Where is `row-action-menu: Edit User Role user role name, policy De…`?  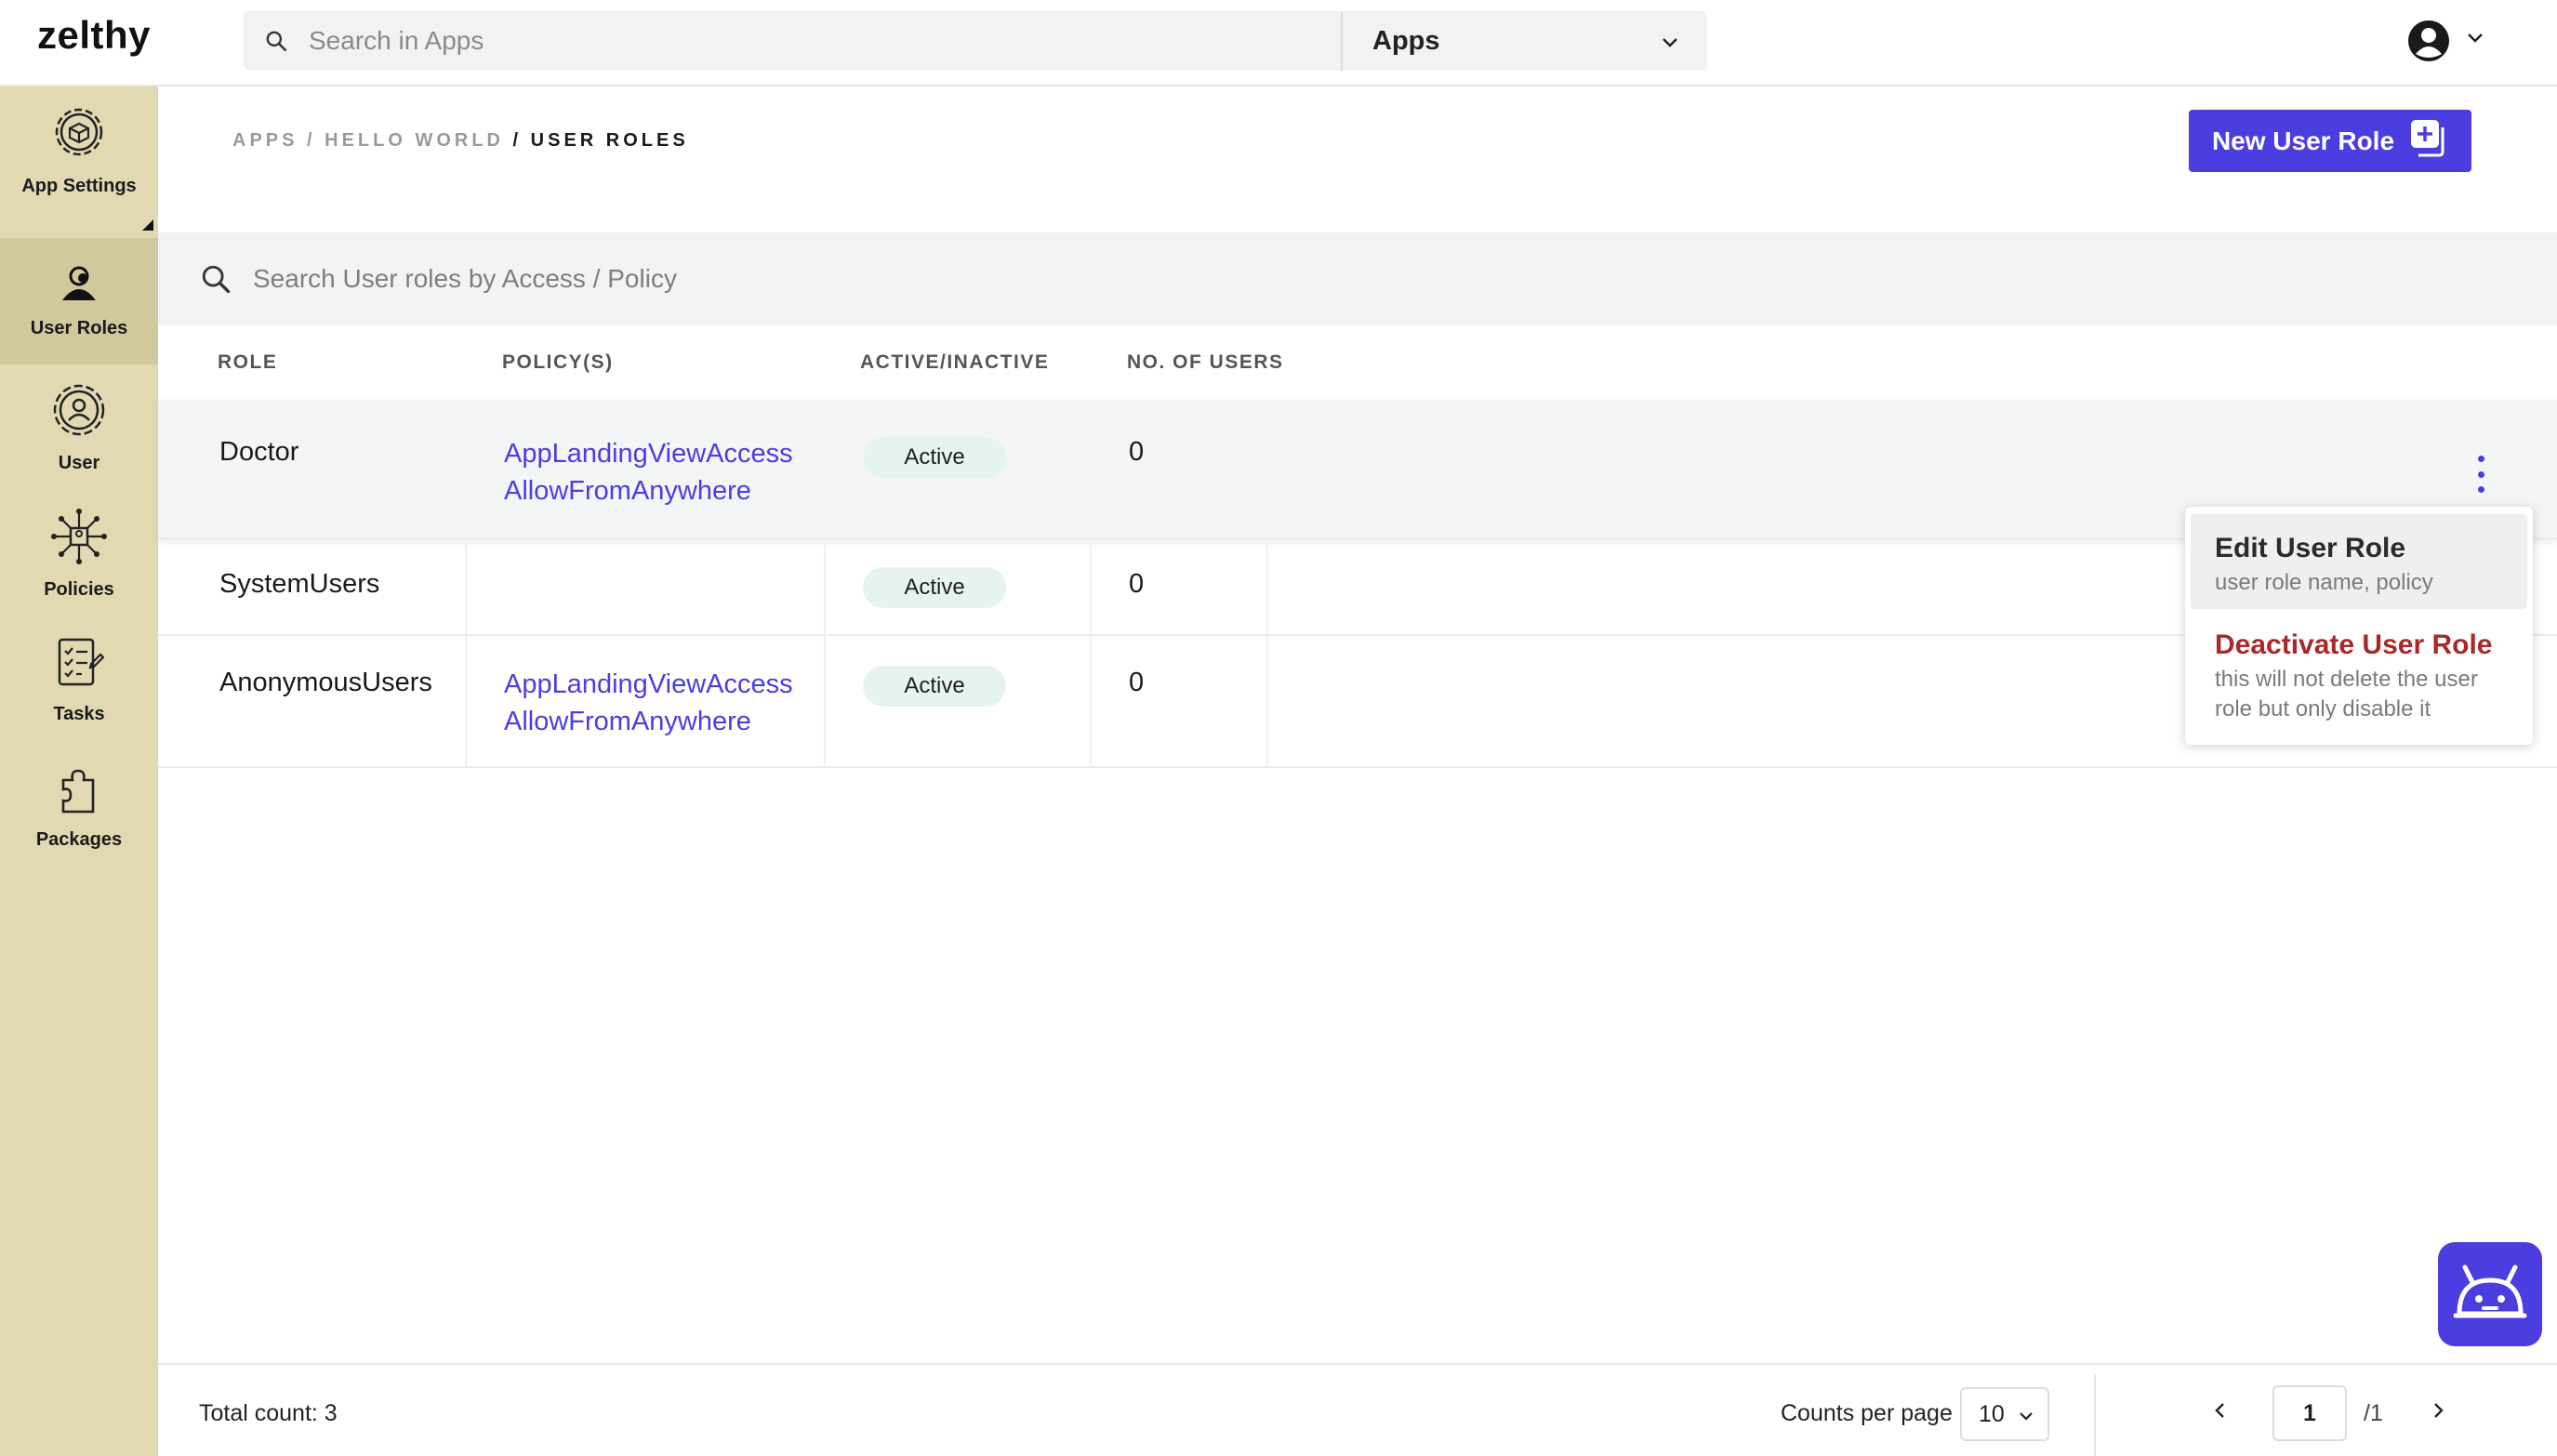
row-action-menu: Edit User Role user role name, policy De… is located at coordinates (2359, 626).